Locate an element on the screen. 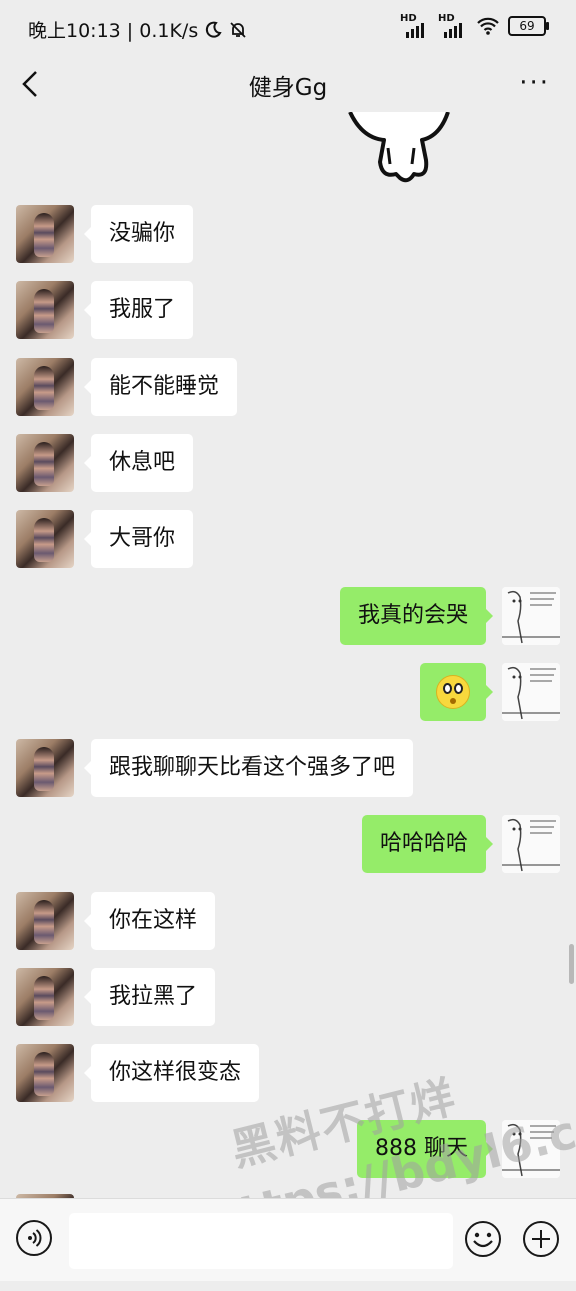  input-bar is located at coordinates (288, 1239).